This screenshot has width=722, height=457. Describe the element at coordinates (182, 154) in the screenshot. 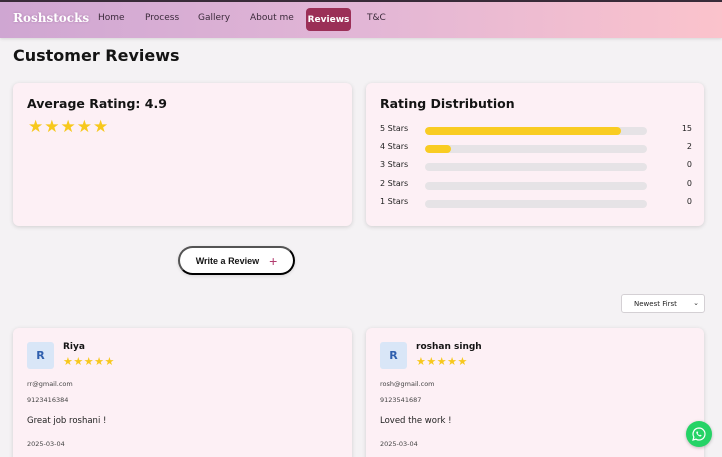

I see `average-rating-card: Average Rating: 4.9 ★★★★★` at that location.